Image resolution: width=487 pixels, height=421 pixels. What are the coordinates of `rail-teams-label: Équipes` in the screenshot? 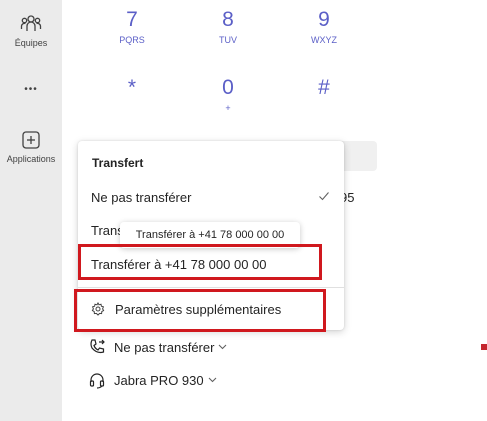 It's located at (31, 43).